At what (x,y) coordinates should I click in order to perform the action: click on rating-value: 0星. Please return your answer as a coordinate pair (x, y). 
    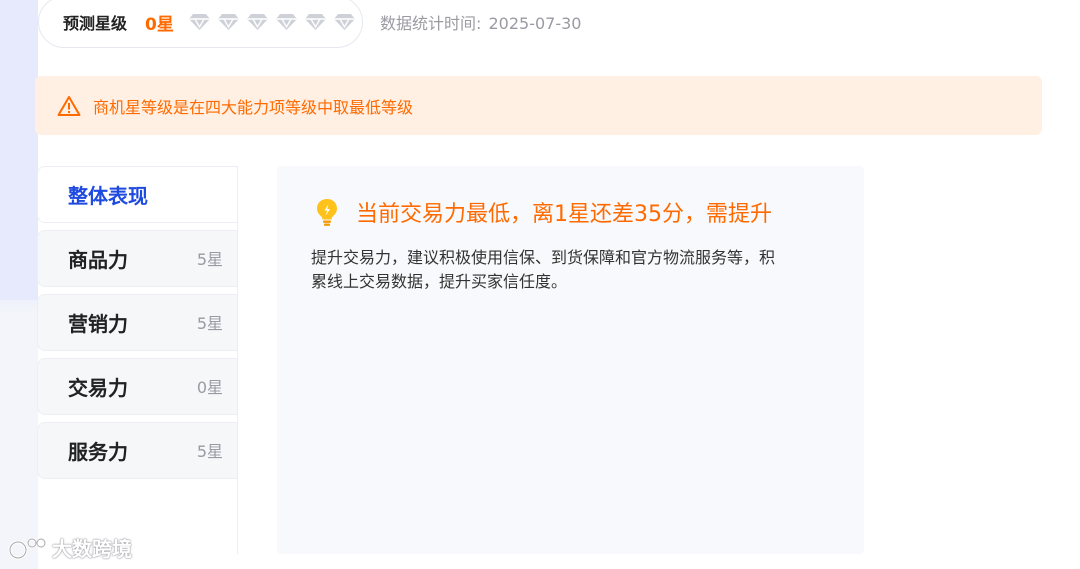
    Looking at the image, I should click on (159, 24).